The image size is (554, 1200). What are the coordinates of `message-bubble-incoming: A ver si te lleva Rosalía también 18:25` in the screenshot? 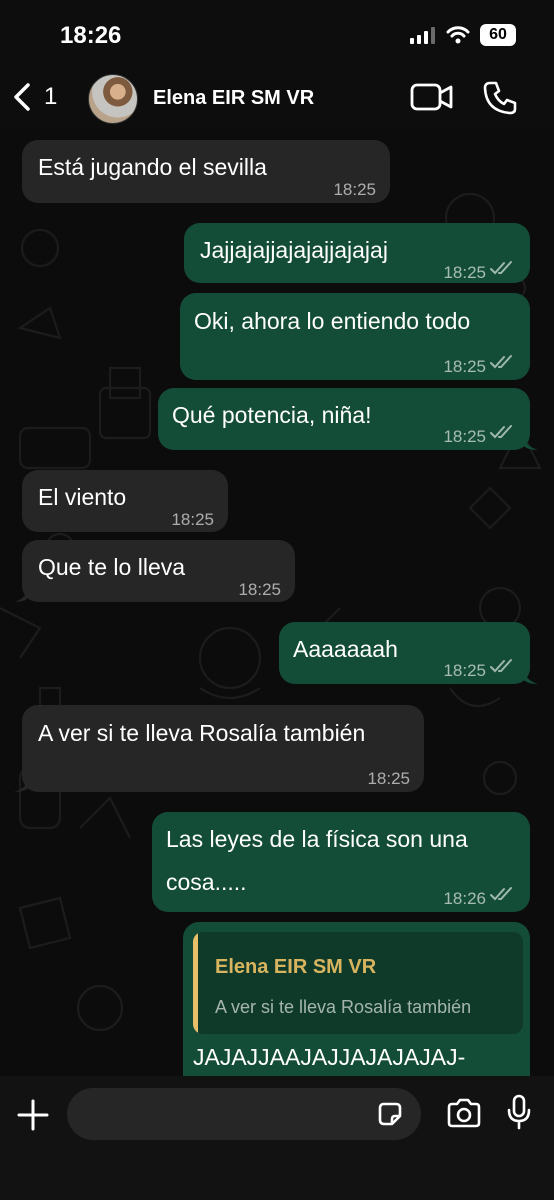 It's located at (223, 748).